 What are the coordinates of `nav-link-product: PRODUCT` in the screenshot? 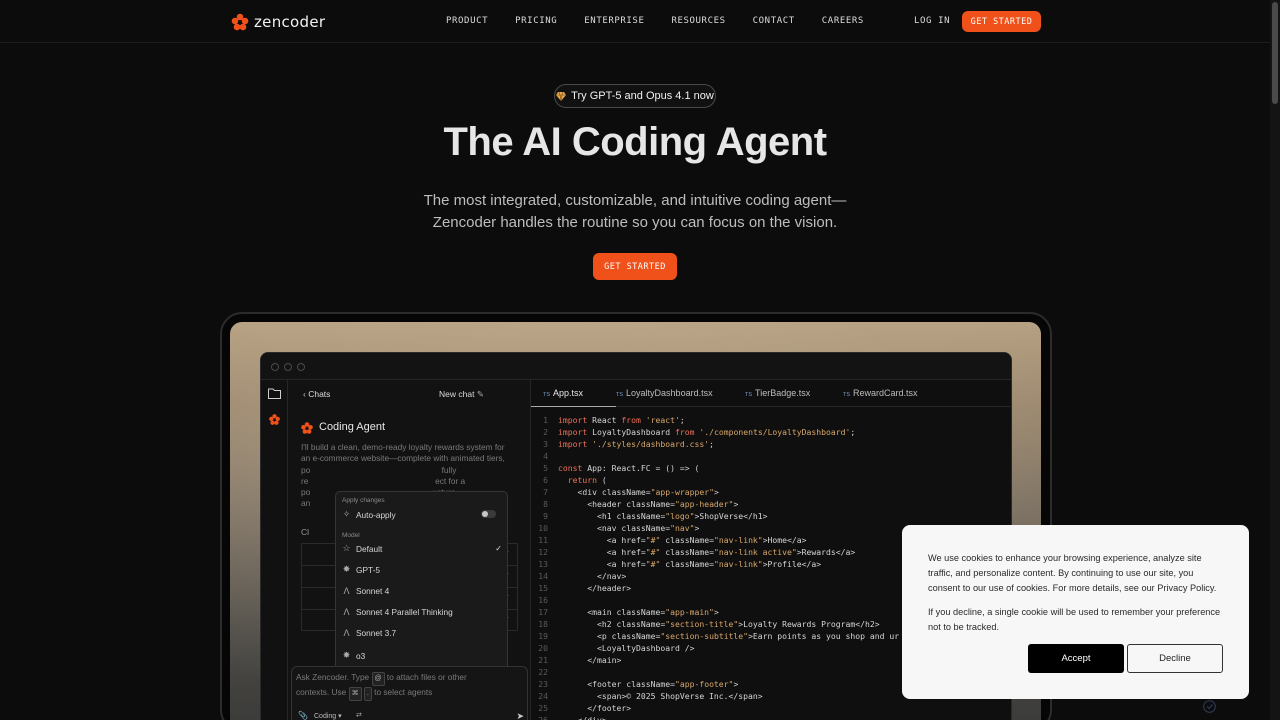 It's located at (467, 21).